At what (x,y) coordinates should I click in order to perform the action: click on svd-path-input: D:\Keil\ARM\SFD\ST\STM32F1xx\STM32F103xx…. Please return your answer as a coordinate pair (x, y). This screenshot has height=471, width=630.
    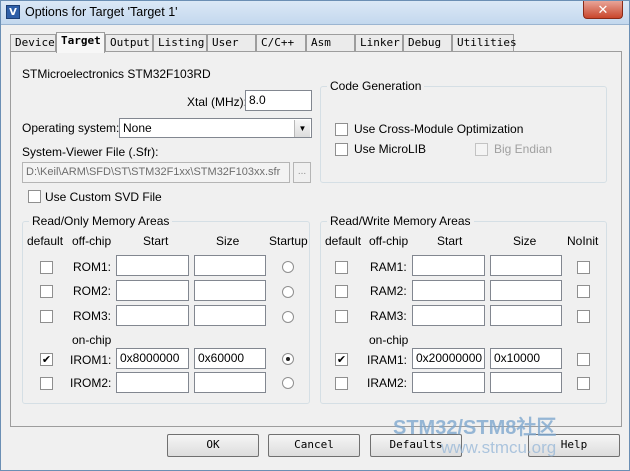
    Looking at the image, I should click on (156, 172).